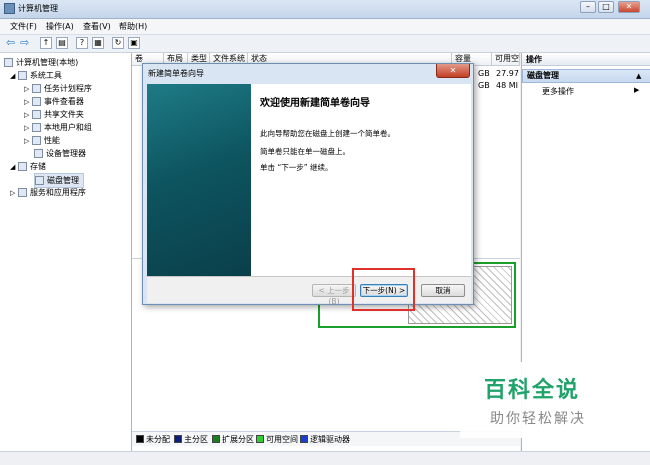 The height and width of the screenshot is (465, 650). Describe the element at coordinates (606, 7) in the screenshot. I see `maximize-button: □` at that location.